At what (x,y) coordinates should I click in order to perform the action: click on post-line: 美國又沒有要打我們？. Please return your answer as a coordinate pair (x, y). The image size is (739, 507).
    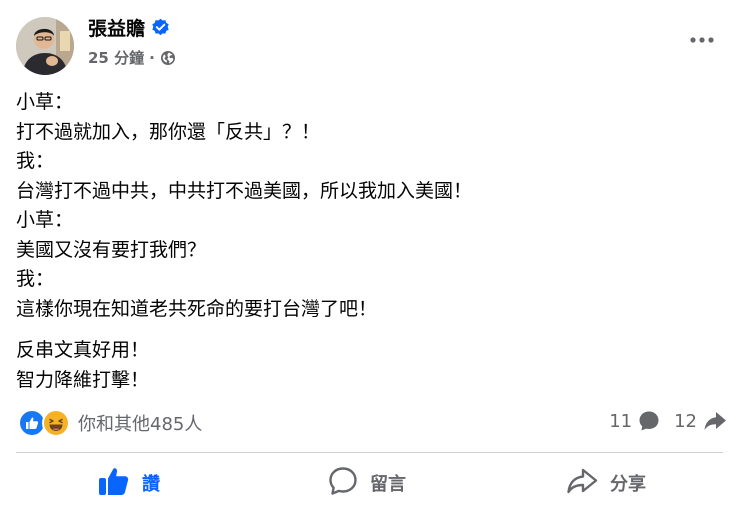
    Looking at the image, I should click on (111, 249).